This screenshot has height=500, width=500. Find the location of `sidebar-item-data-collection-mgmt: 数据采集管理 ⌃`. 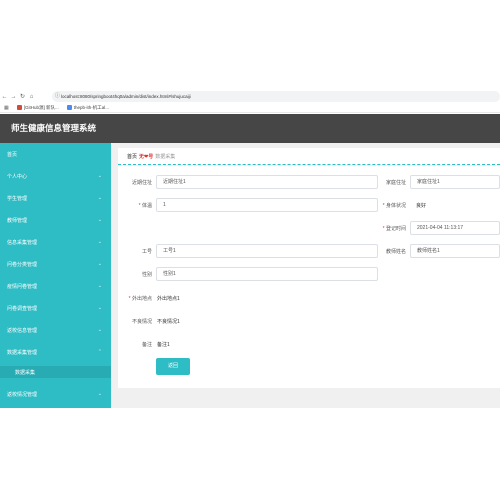

sidebar-item-data-collection-mgmt: 数据采集管理 ⌃ is located at coordinates (55, 352).